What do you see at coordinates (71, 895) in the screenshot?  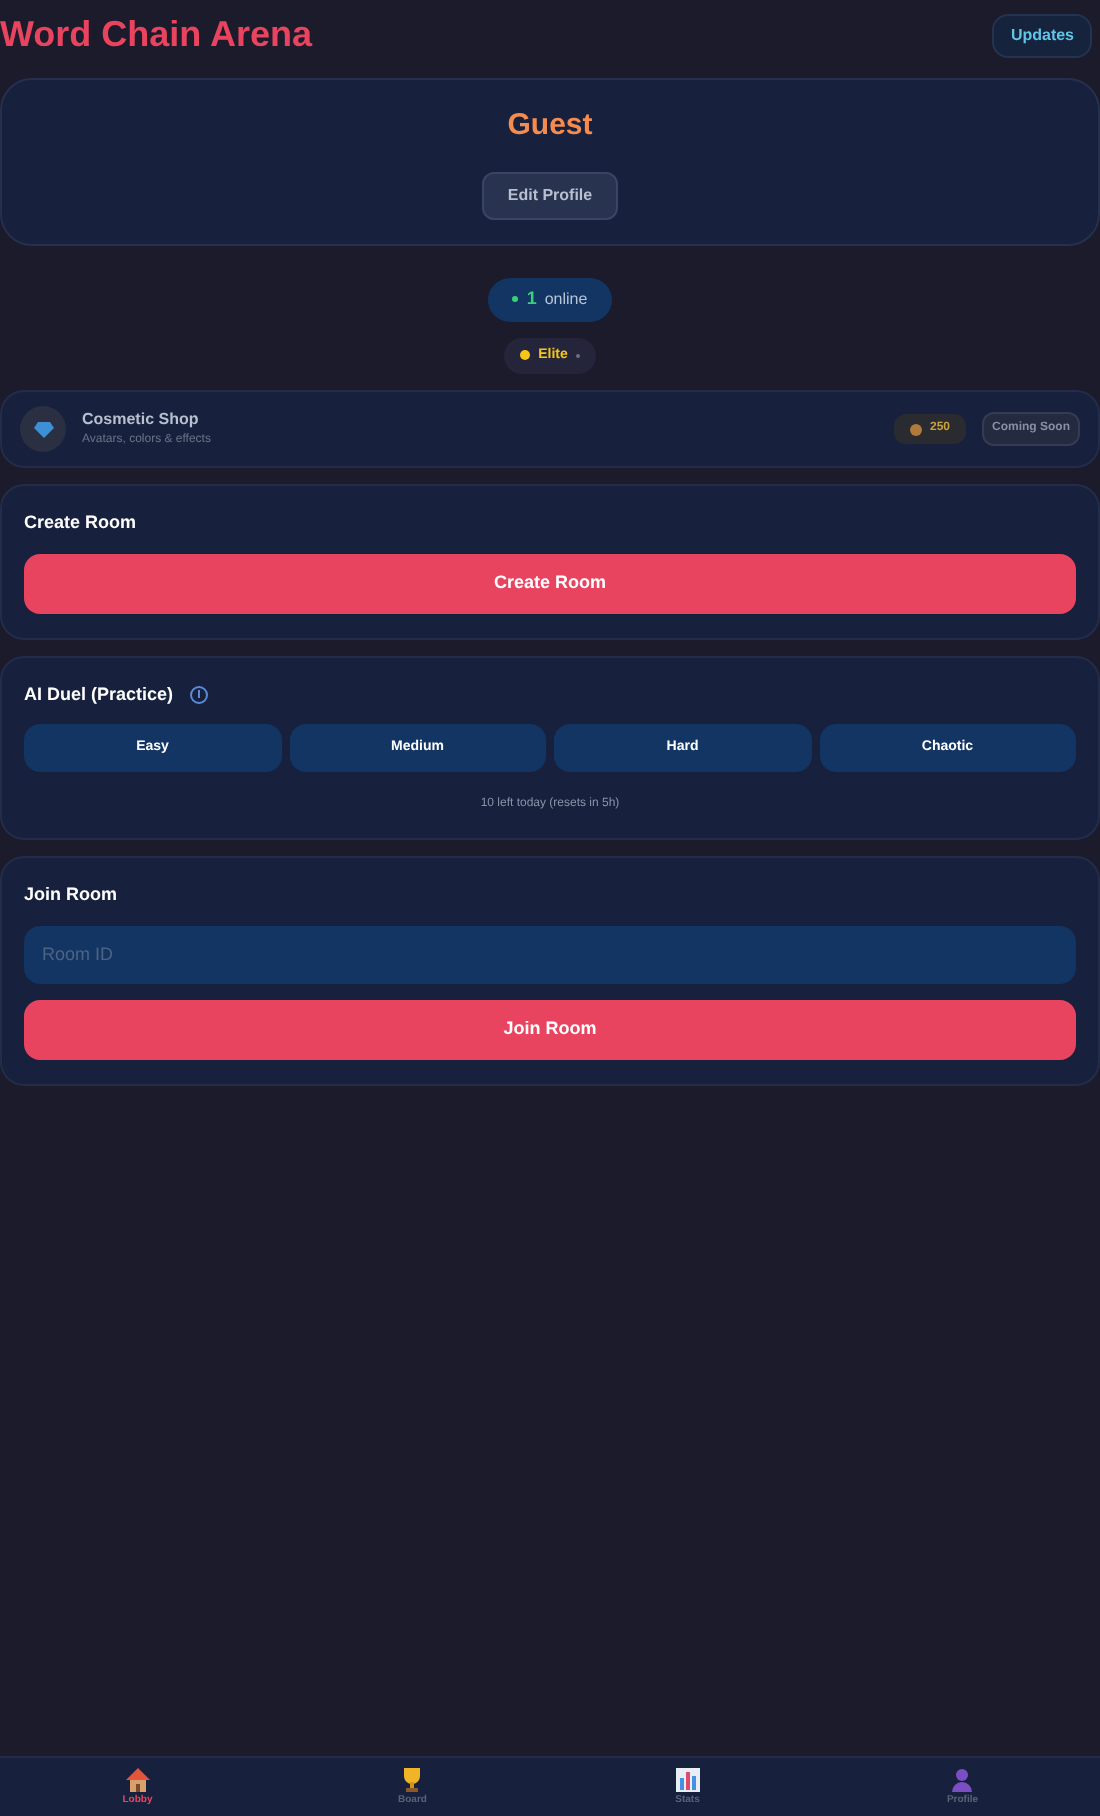 I see `section-title: Join Room` at bounding box center [71, 895].